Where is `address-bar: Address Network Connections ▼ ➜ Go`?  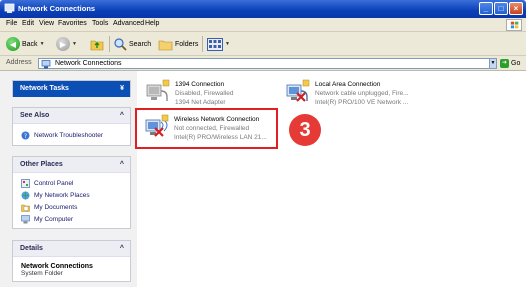
address-bar: Address Network Connections ▼ ➜ Go is located at coordinates (263, 63).